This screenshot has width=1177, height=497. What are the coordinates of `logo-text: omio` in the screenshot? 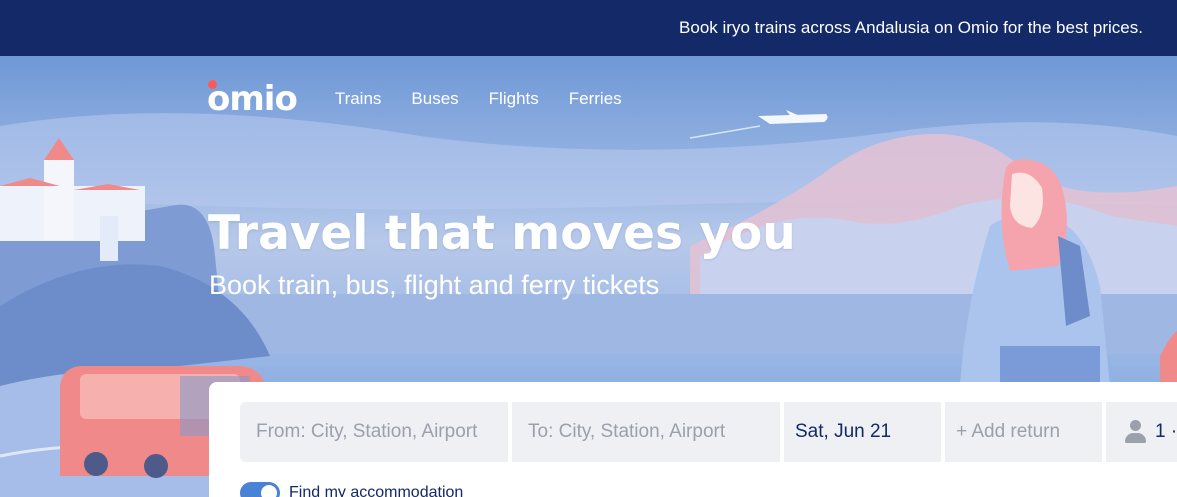 It's located at (252, 99).